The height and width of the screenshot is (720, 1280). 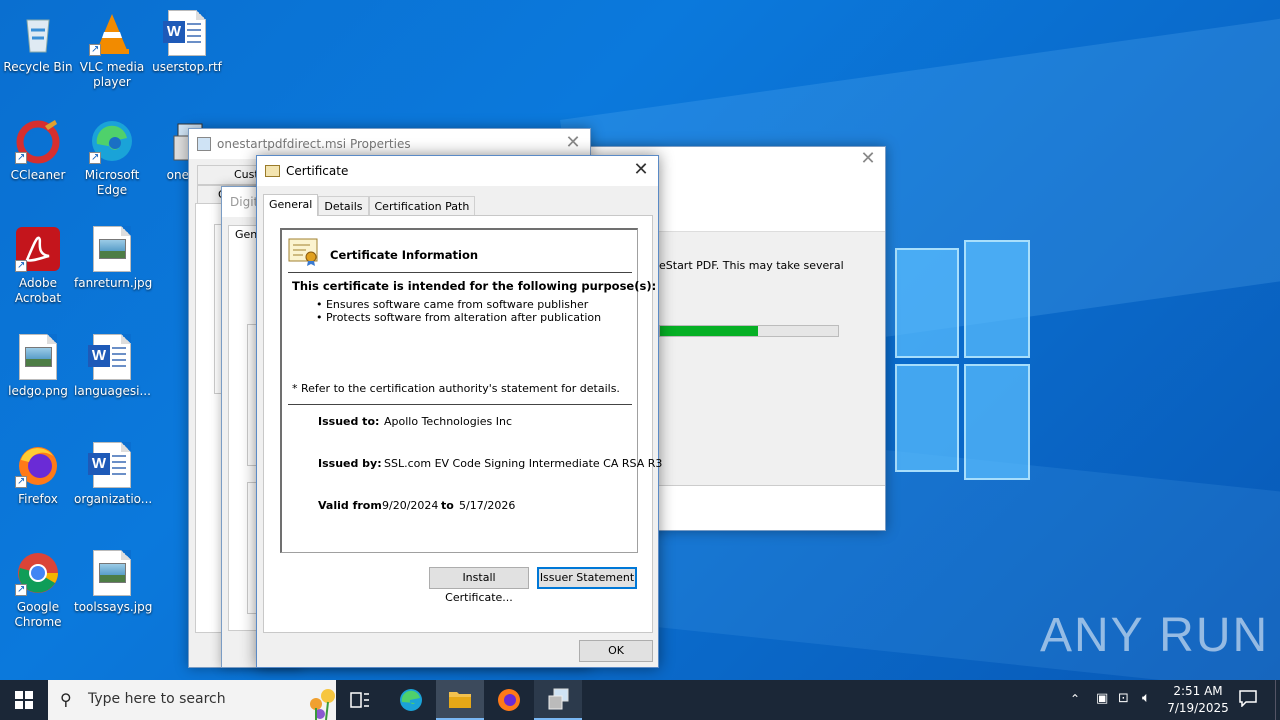 I want to click on taskbar-firefox, so click(x=509, y=700).